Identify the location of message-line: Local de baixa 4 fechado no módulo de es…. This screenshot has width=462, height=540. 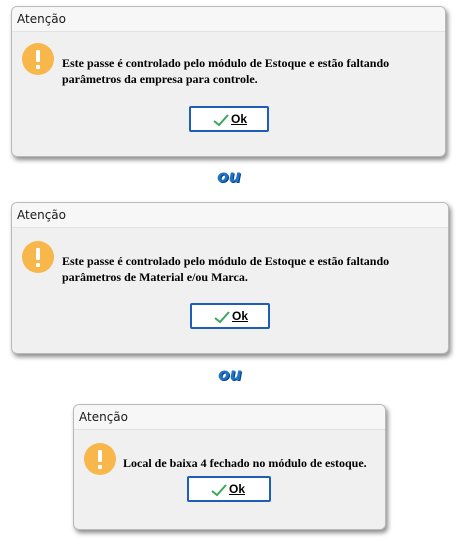
(245, 463).